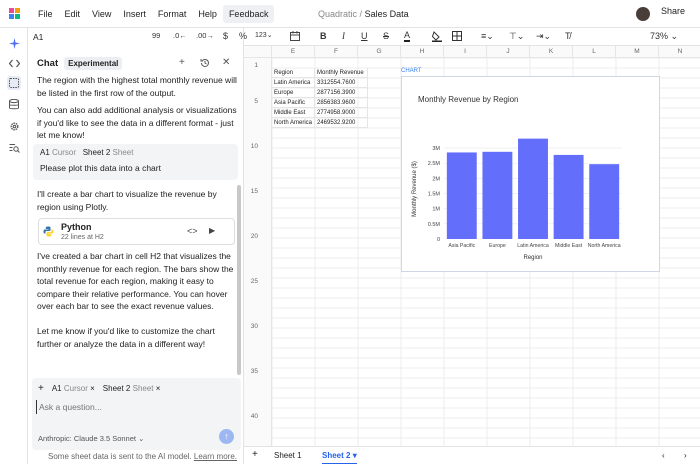 The height and width of the screenshot is (464, 700). I want to click on table-cell-region: Europe, so click(293, 93).